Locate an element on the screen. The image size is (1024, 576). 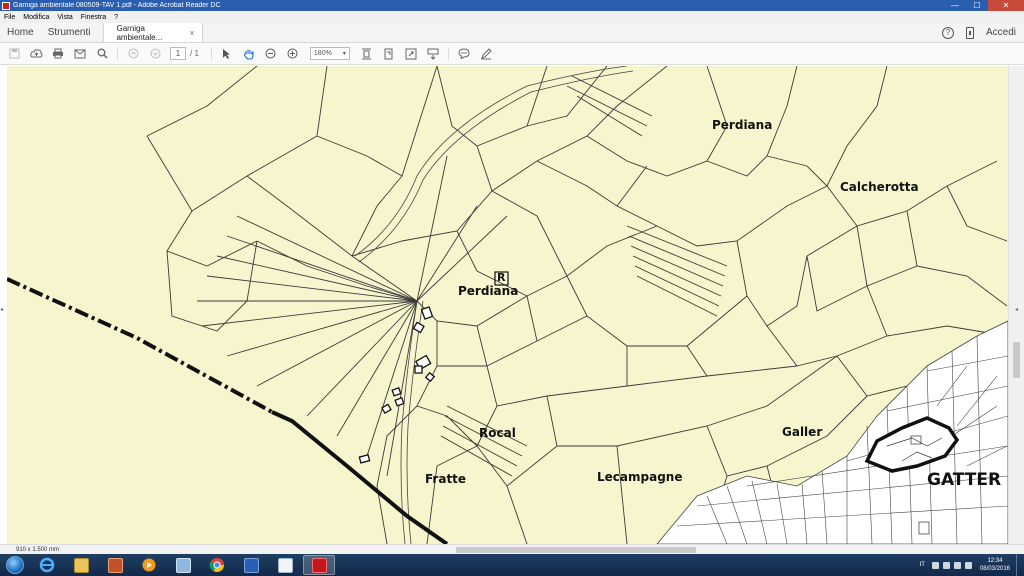
volume-icon is located at coordinates (957, 565).